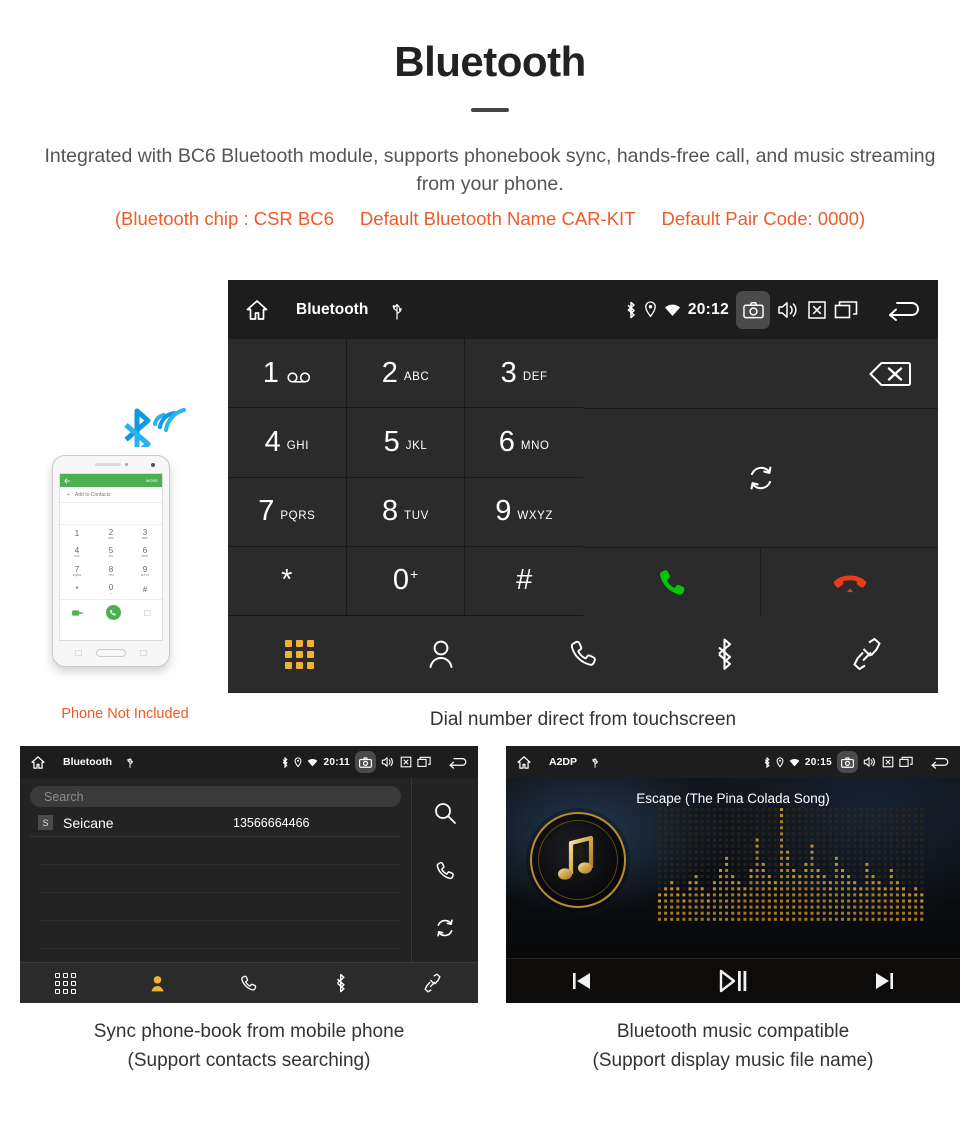 The image size is (980, 1134). I want to click on phone-home-key, so click(111, 653).